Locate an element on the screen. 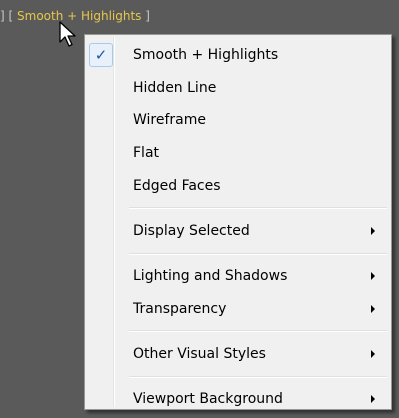  checkmark-icon: ✓ is located at coordinates (101, 55).